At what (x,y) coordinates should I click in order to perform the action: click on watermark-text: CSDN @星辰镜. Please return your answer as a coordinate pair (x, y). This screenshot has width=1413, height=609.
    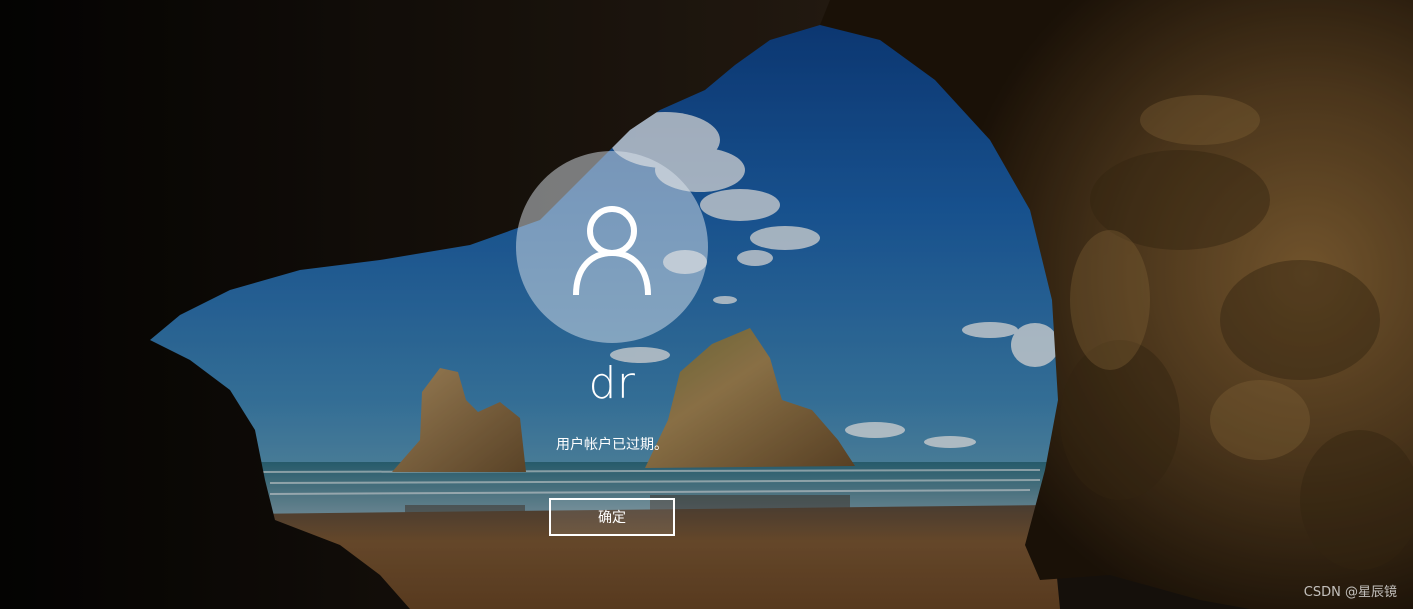
    Looking at the image, I should click on (1350, 592).